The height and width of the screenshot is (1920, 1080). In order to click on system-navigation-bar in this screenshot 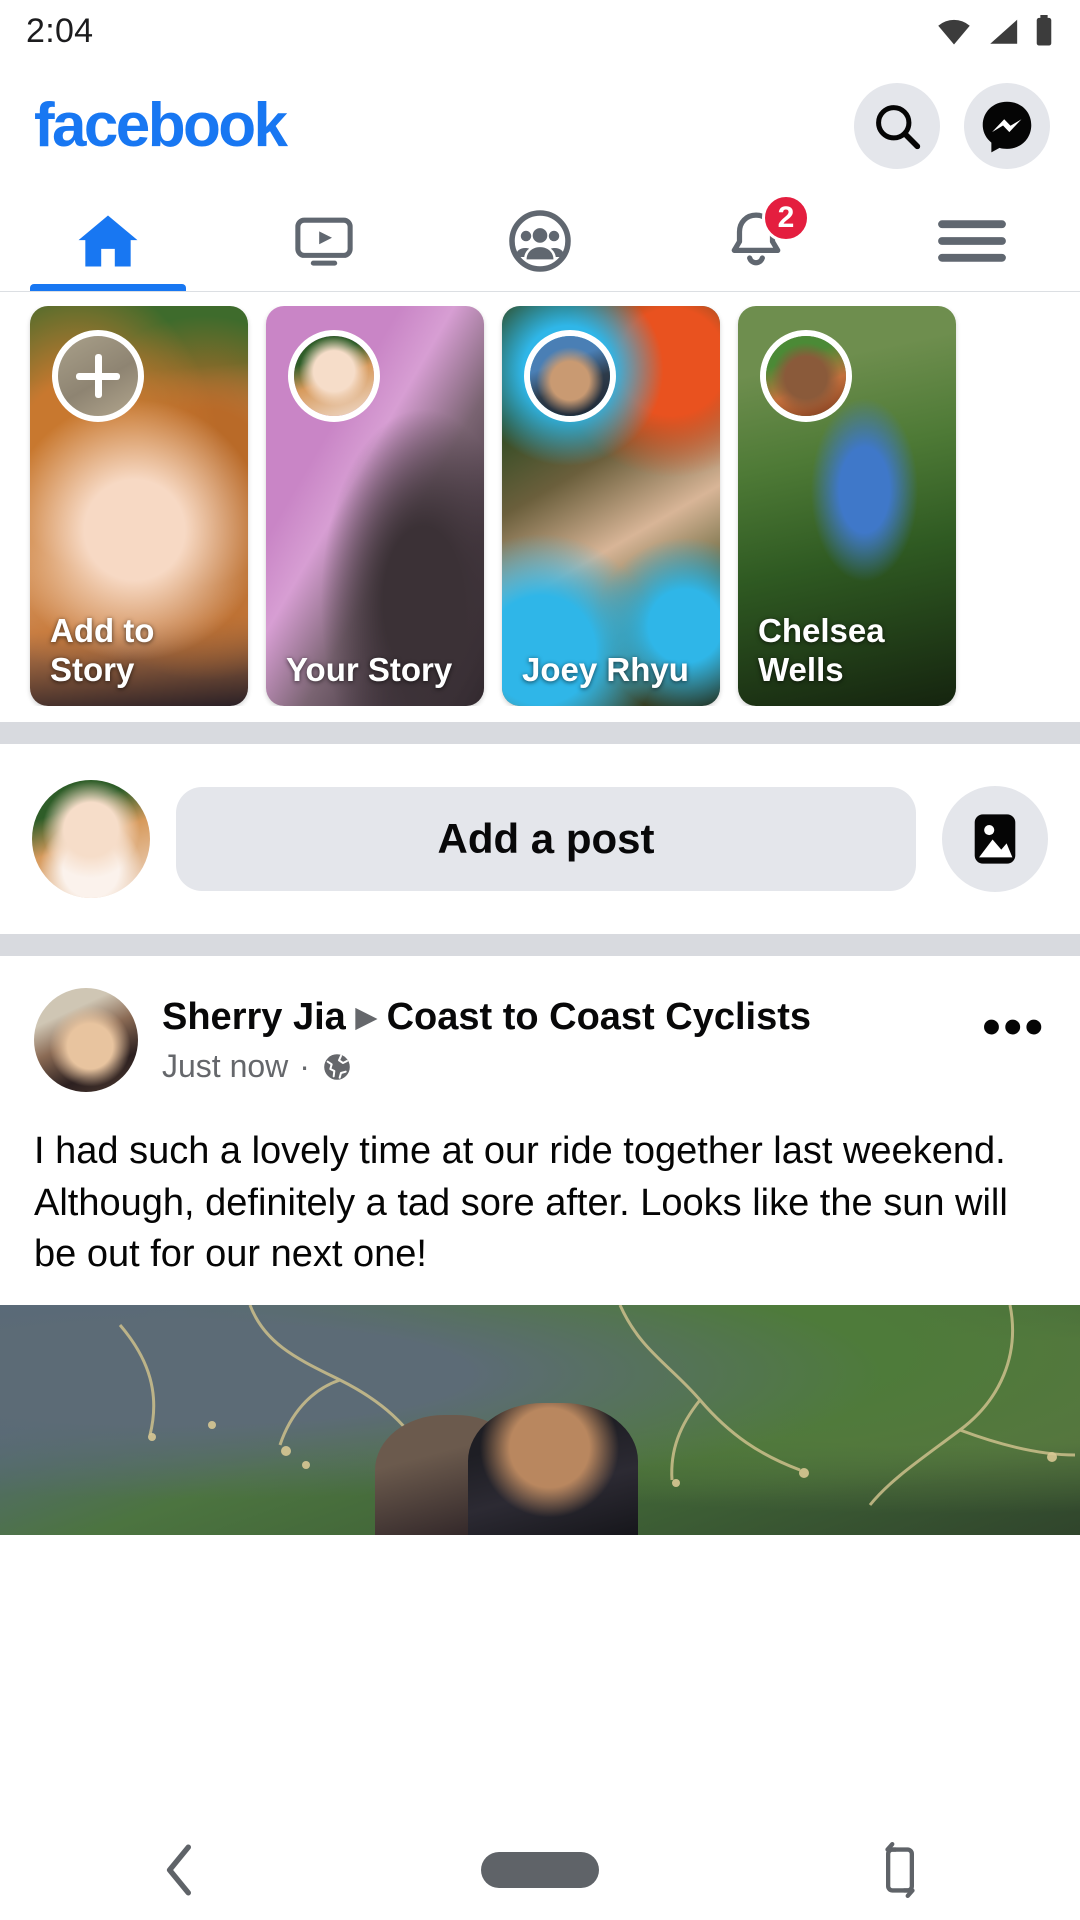, I will do `click(540, 1870)`.